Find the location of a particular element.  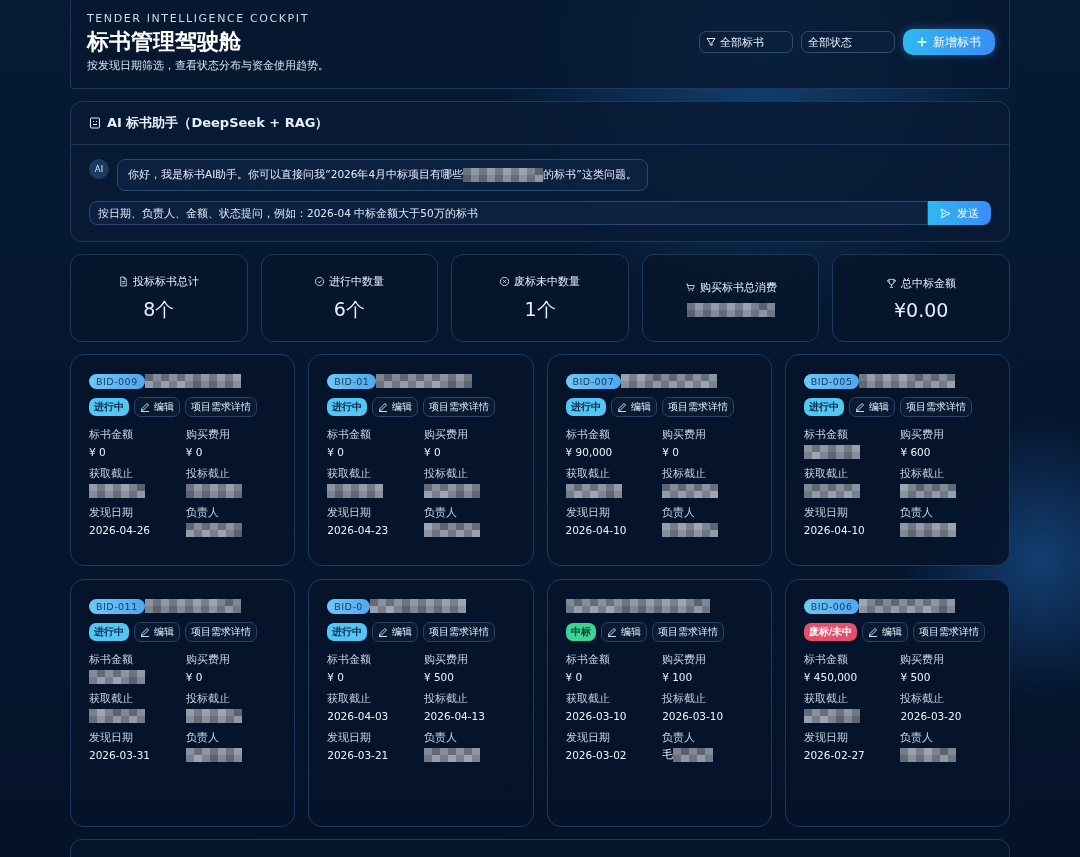

bid-tag: BID-005 is located at coordinates (831, 381).